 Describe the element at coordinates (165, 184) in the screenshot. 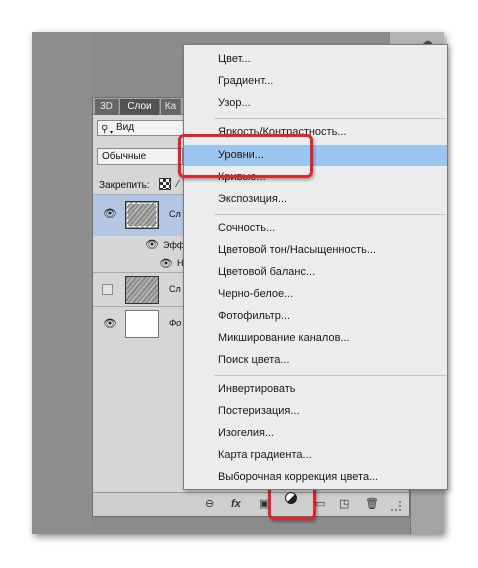

I see `lock-transparency-icon` at that location.